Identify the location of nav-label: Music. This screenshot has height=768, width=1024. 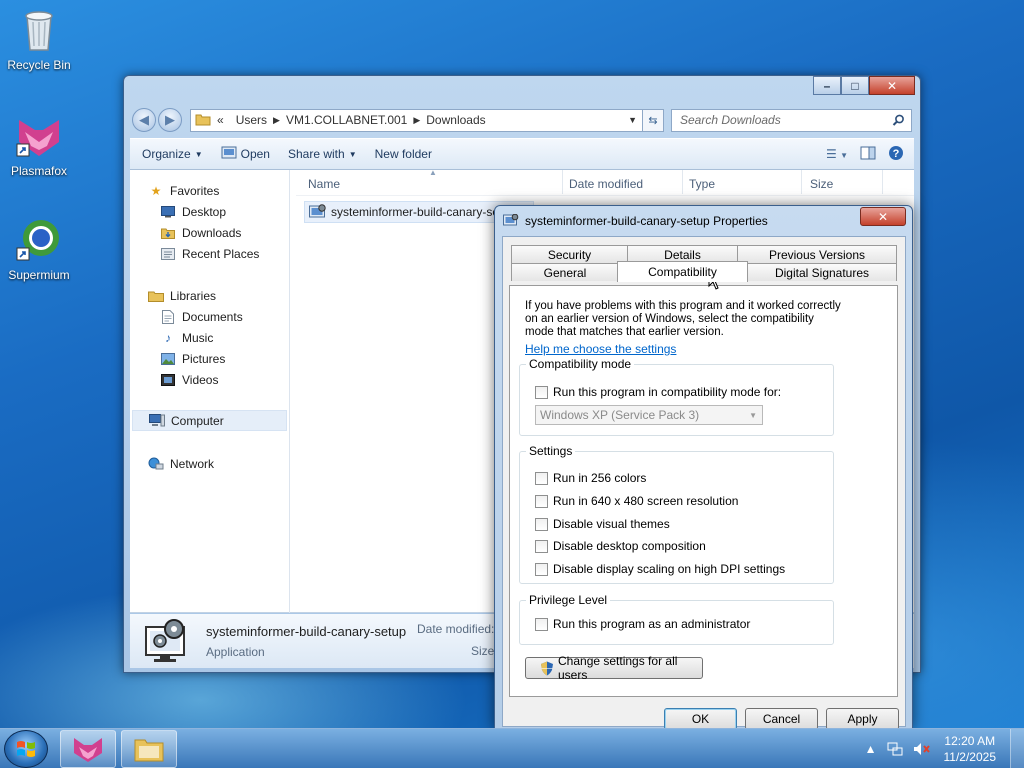
(198, 337).